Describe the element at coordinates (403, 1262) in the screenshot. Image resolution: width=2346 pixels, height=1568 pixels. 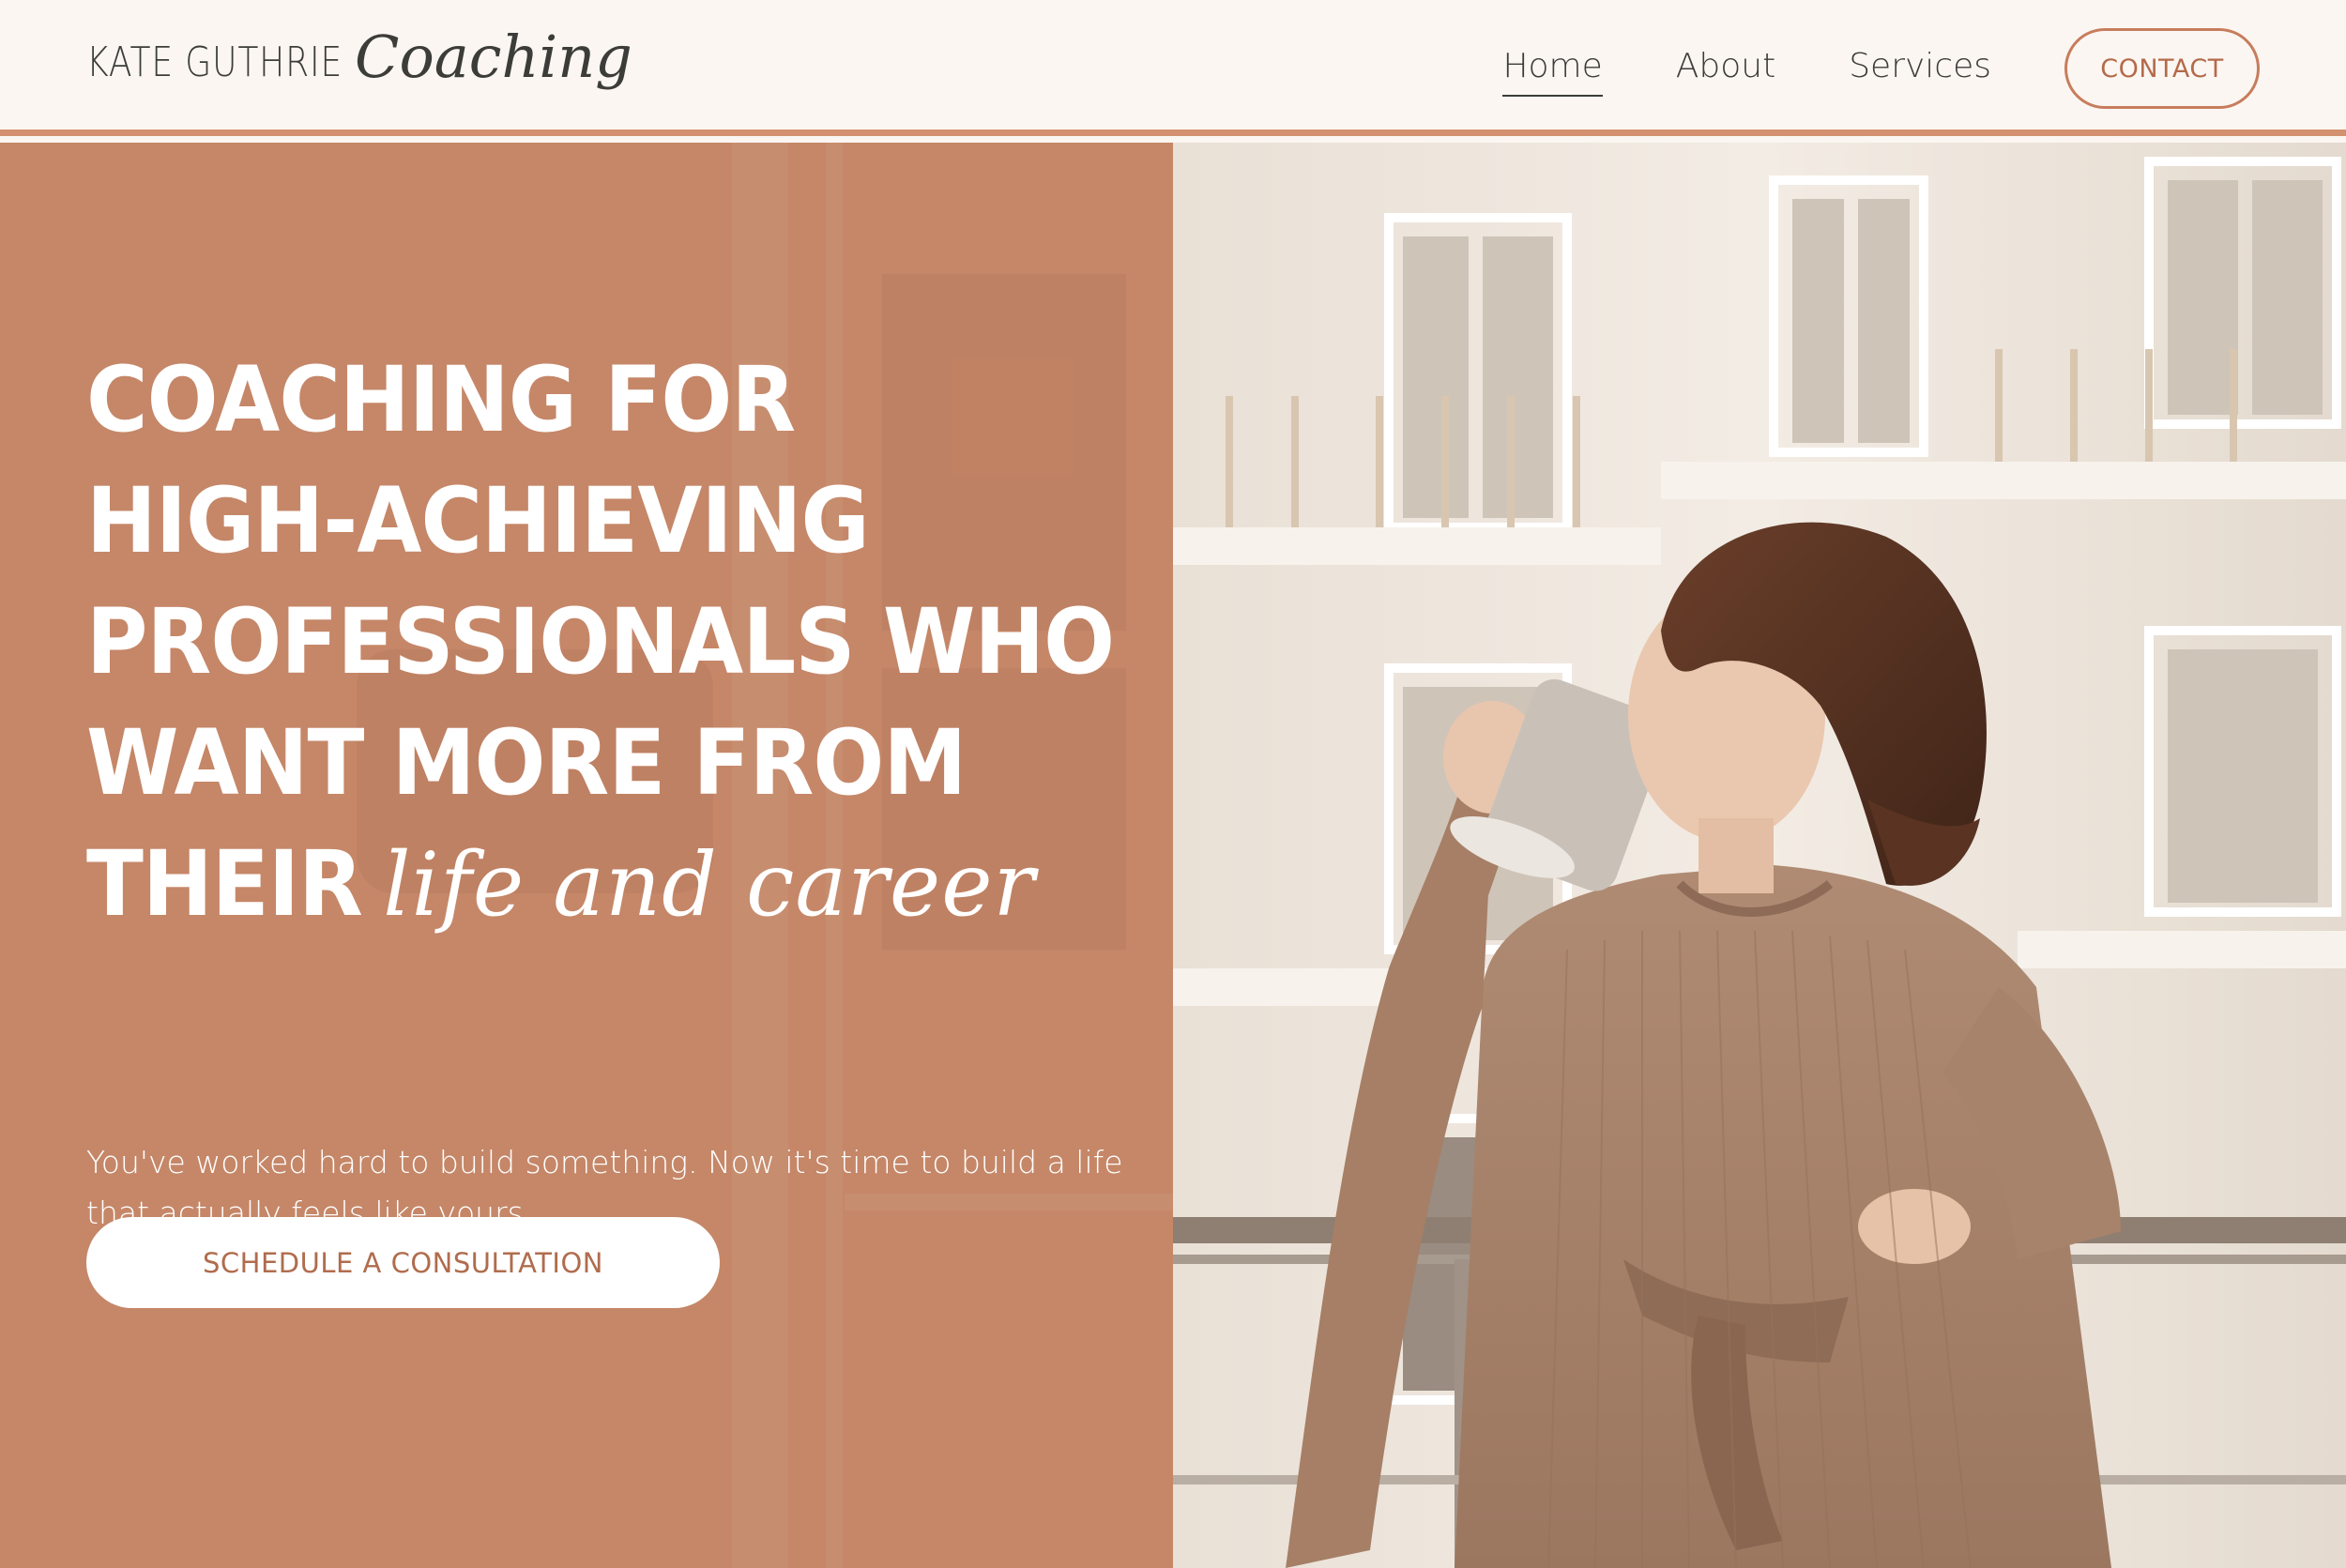
I see `schedule-consultation-button: SCHEDULE A CONSULTATION` at that location.